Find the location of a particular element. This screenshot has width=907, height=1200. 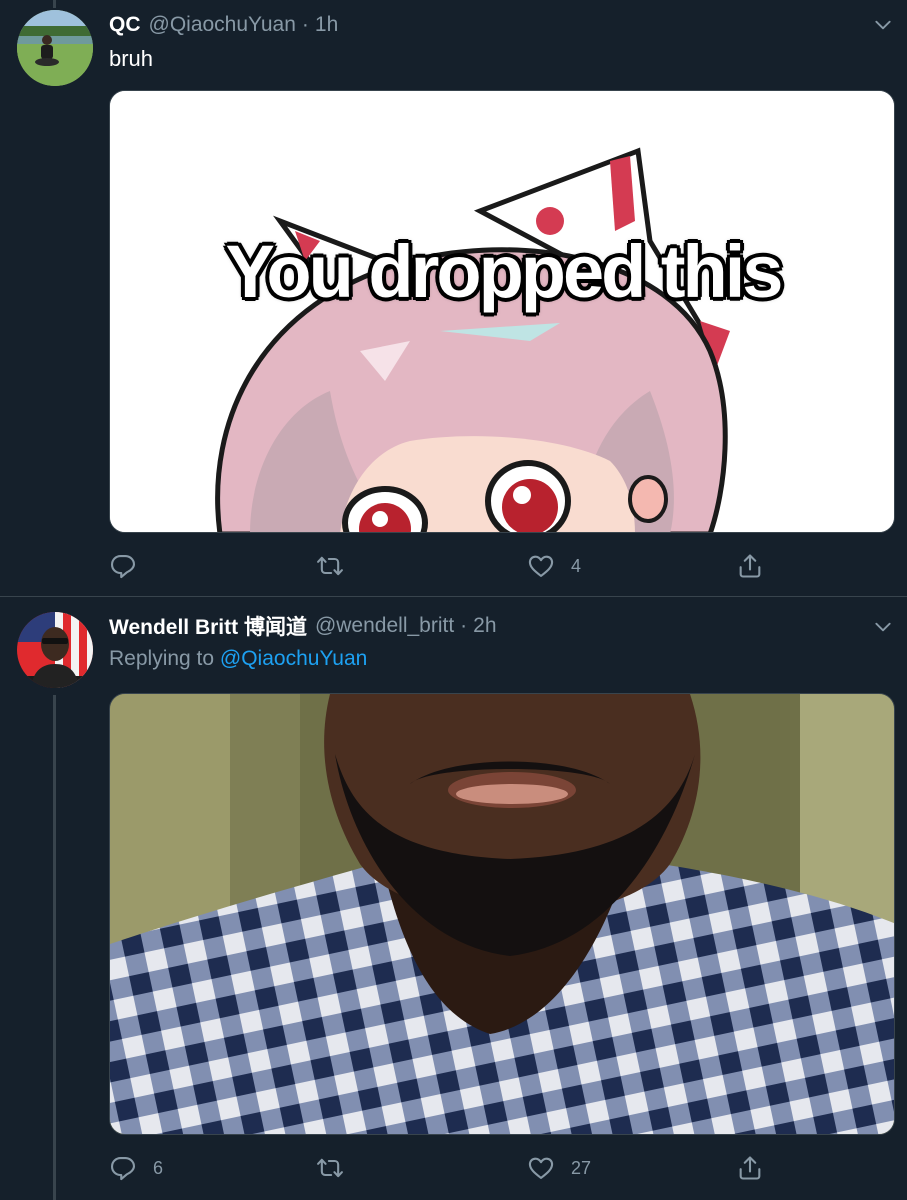

tweet-header: QC @QiaochuYuan · 1h is located at coordinates (223, 25).